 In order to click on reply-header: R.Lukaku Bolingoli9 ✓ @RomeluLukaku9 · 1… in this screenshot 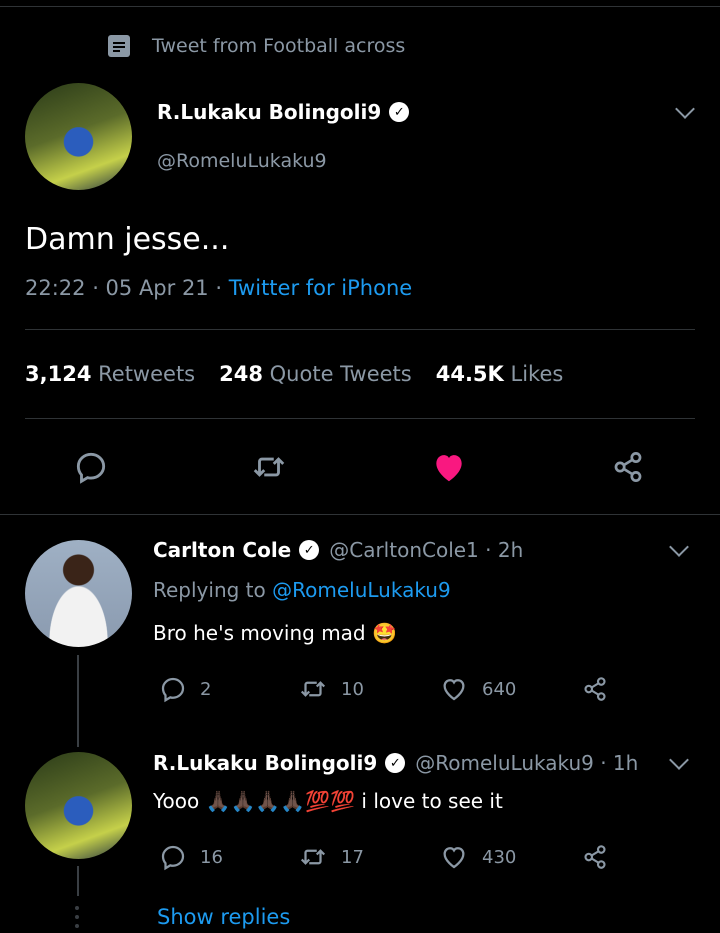, I will do `click(395, 763)`.